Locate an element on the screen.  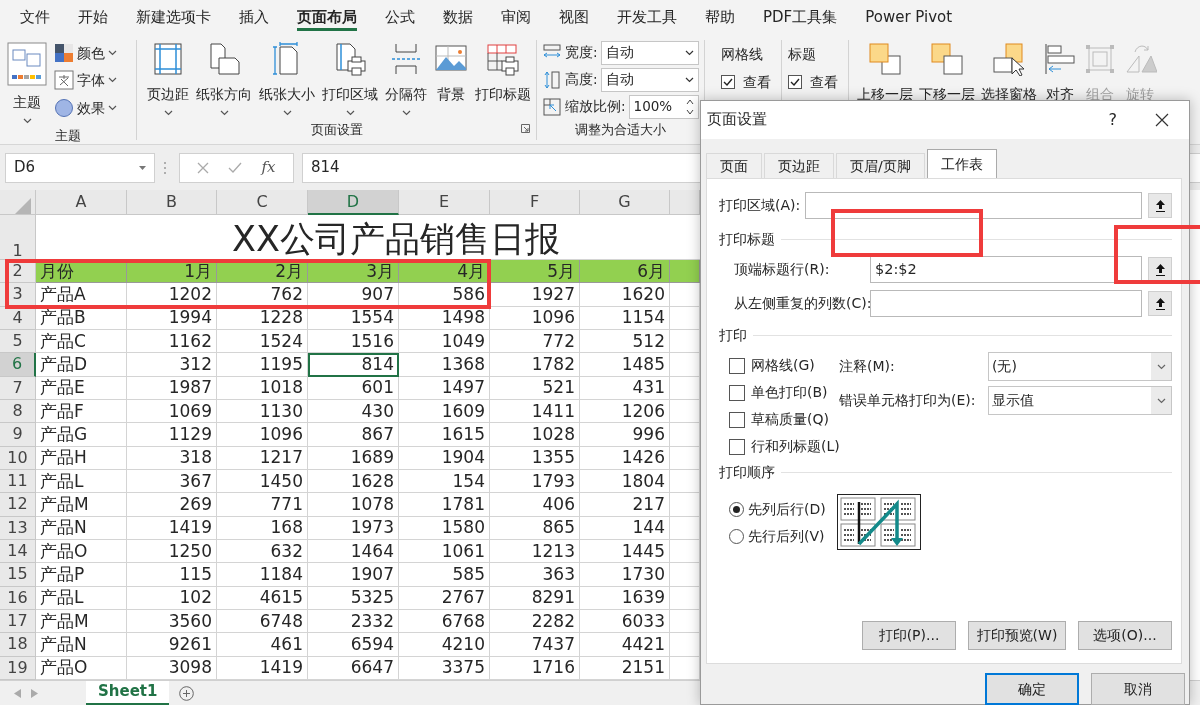
ribbon-button: 分隔符 is located at coordinates (406, 80).